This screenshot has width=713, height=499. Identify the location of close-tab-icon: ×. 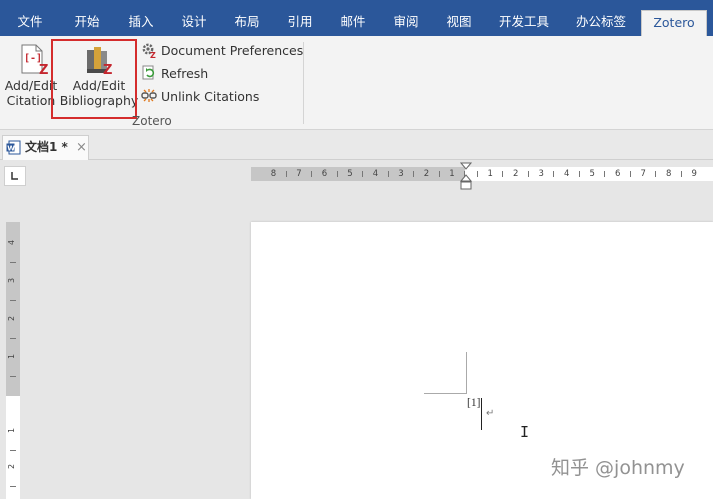
(81, 147).